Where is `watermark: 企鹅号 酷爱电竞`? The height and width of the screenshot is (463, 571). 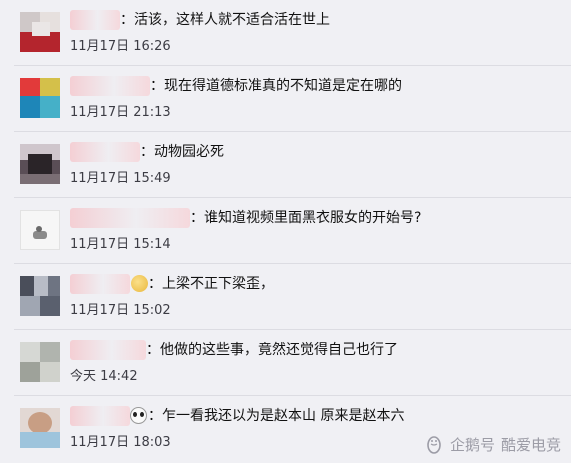
watermark: 企鹅号 酷爱电竞 is located at coordinates (492, 444).